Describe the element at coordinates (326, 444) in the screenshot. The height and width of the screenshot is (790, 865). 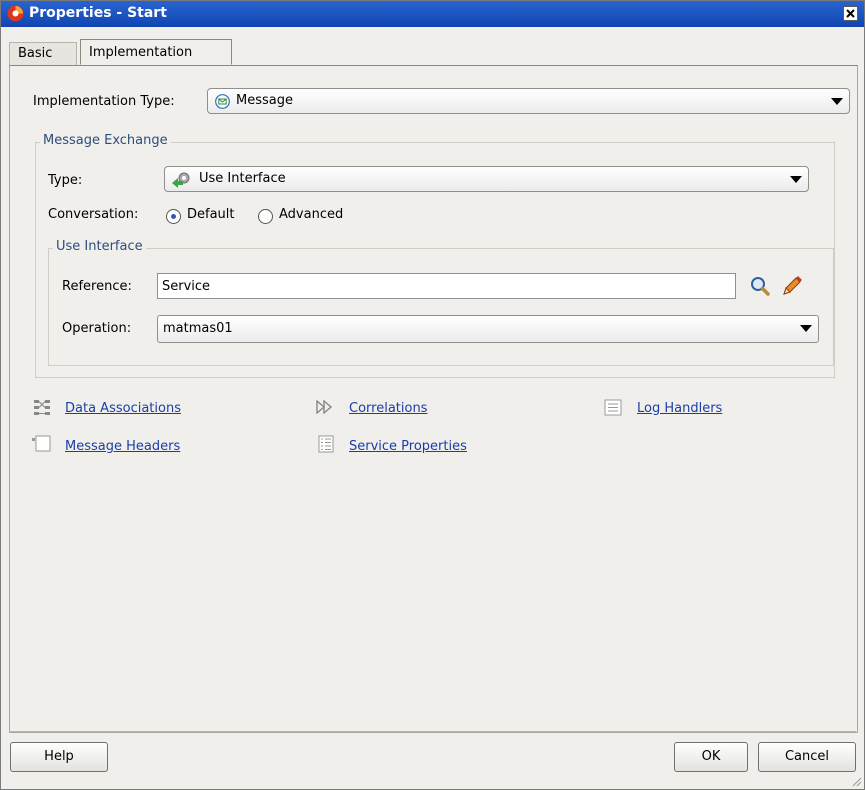
I see `service-properties-icon` at that location.